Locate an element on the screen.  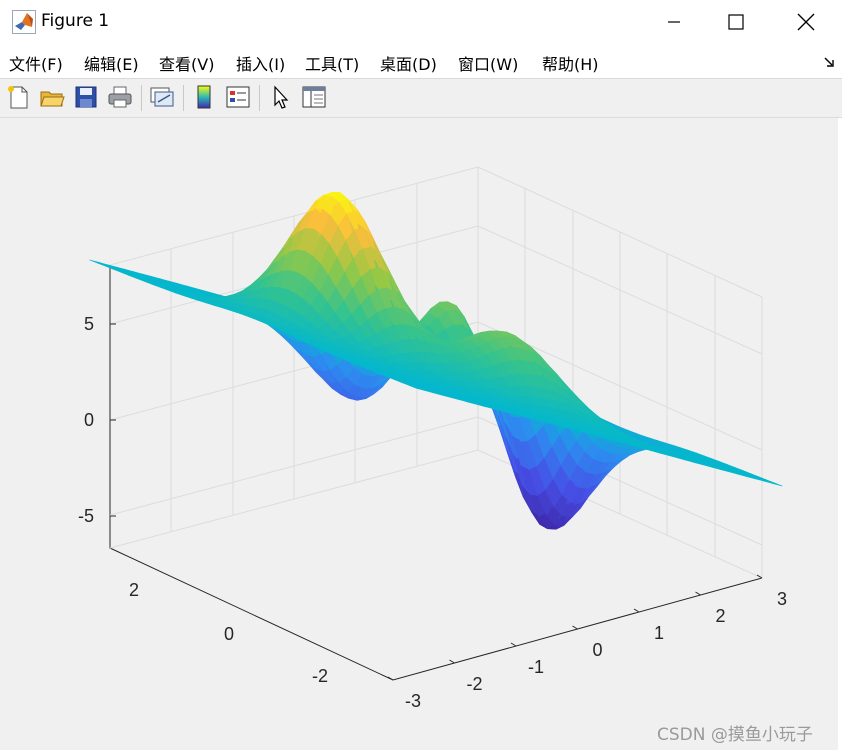
window-edge is located at coordinates (840, 434).